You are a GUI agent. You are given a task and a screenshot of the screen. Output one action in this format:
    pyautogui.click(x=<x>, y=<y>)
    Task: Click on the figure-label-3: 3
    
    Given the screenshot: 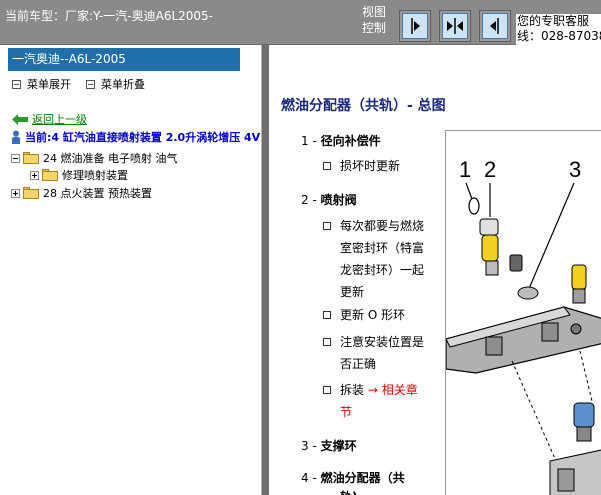 What is the action you would take?
    pyautogui.click(x=575, y=169)
    